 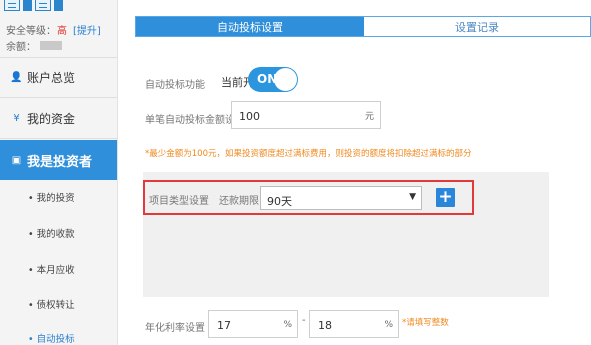 I want to click on auto-bid-toggle: ON, so click(x=273, y=79).